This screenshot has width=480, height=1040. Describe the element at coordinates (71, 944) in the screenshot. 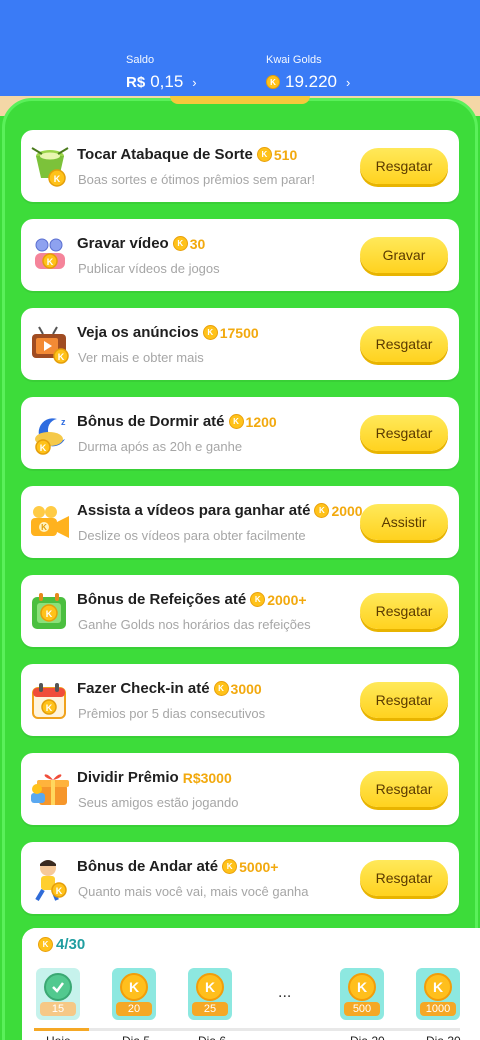

I see `checkin-count-value: 4/30` at that location.